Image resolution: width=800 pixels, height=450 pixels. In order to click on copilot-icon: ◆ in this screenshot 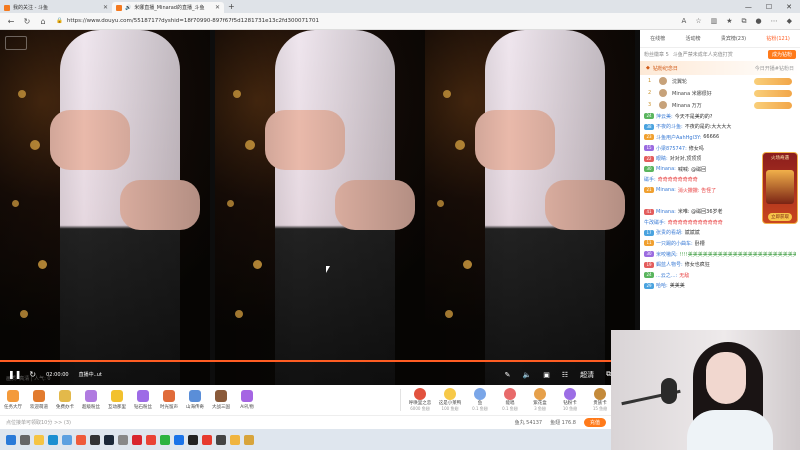, I will do `click(789, 21)`.